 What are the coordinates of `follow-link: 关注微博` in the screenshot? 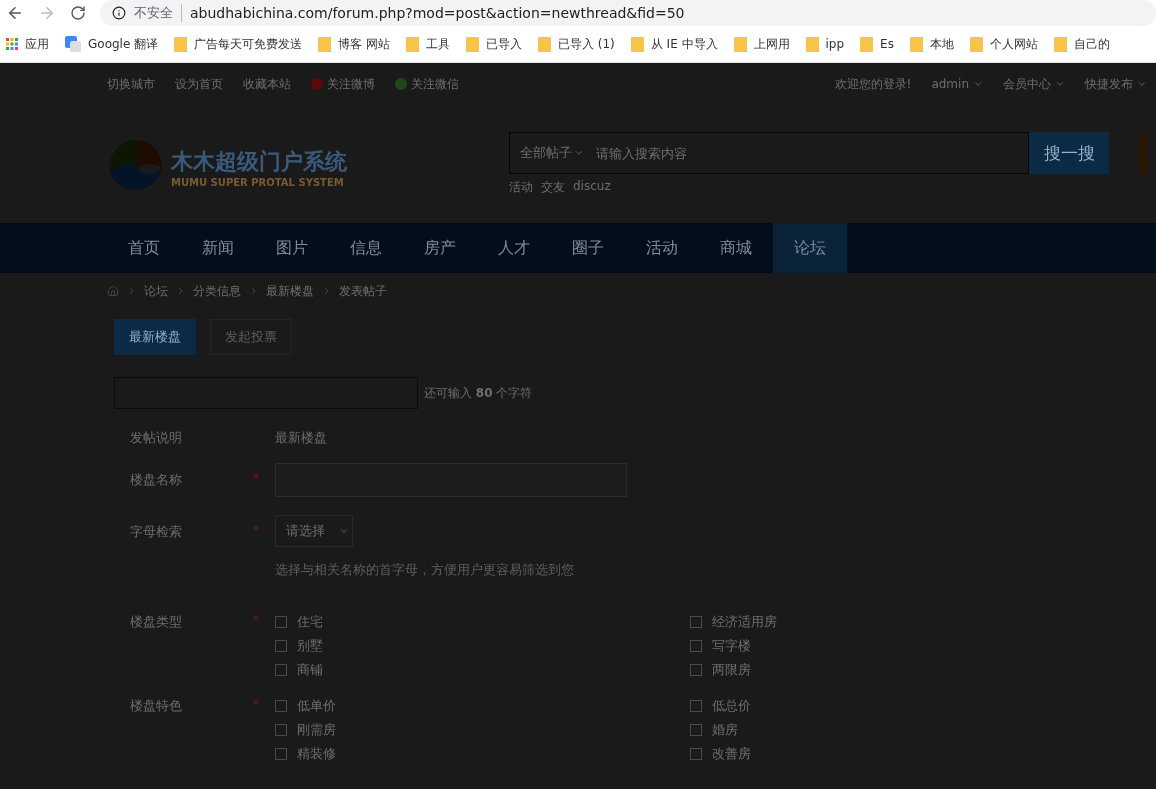 It's located at (351, 84).